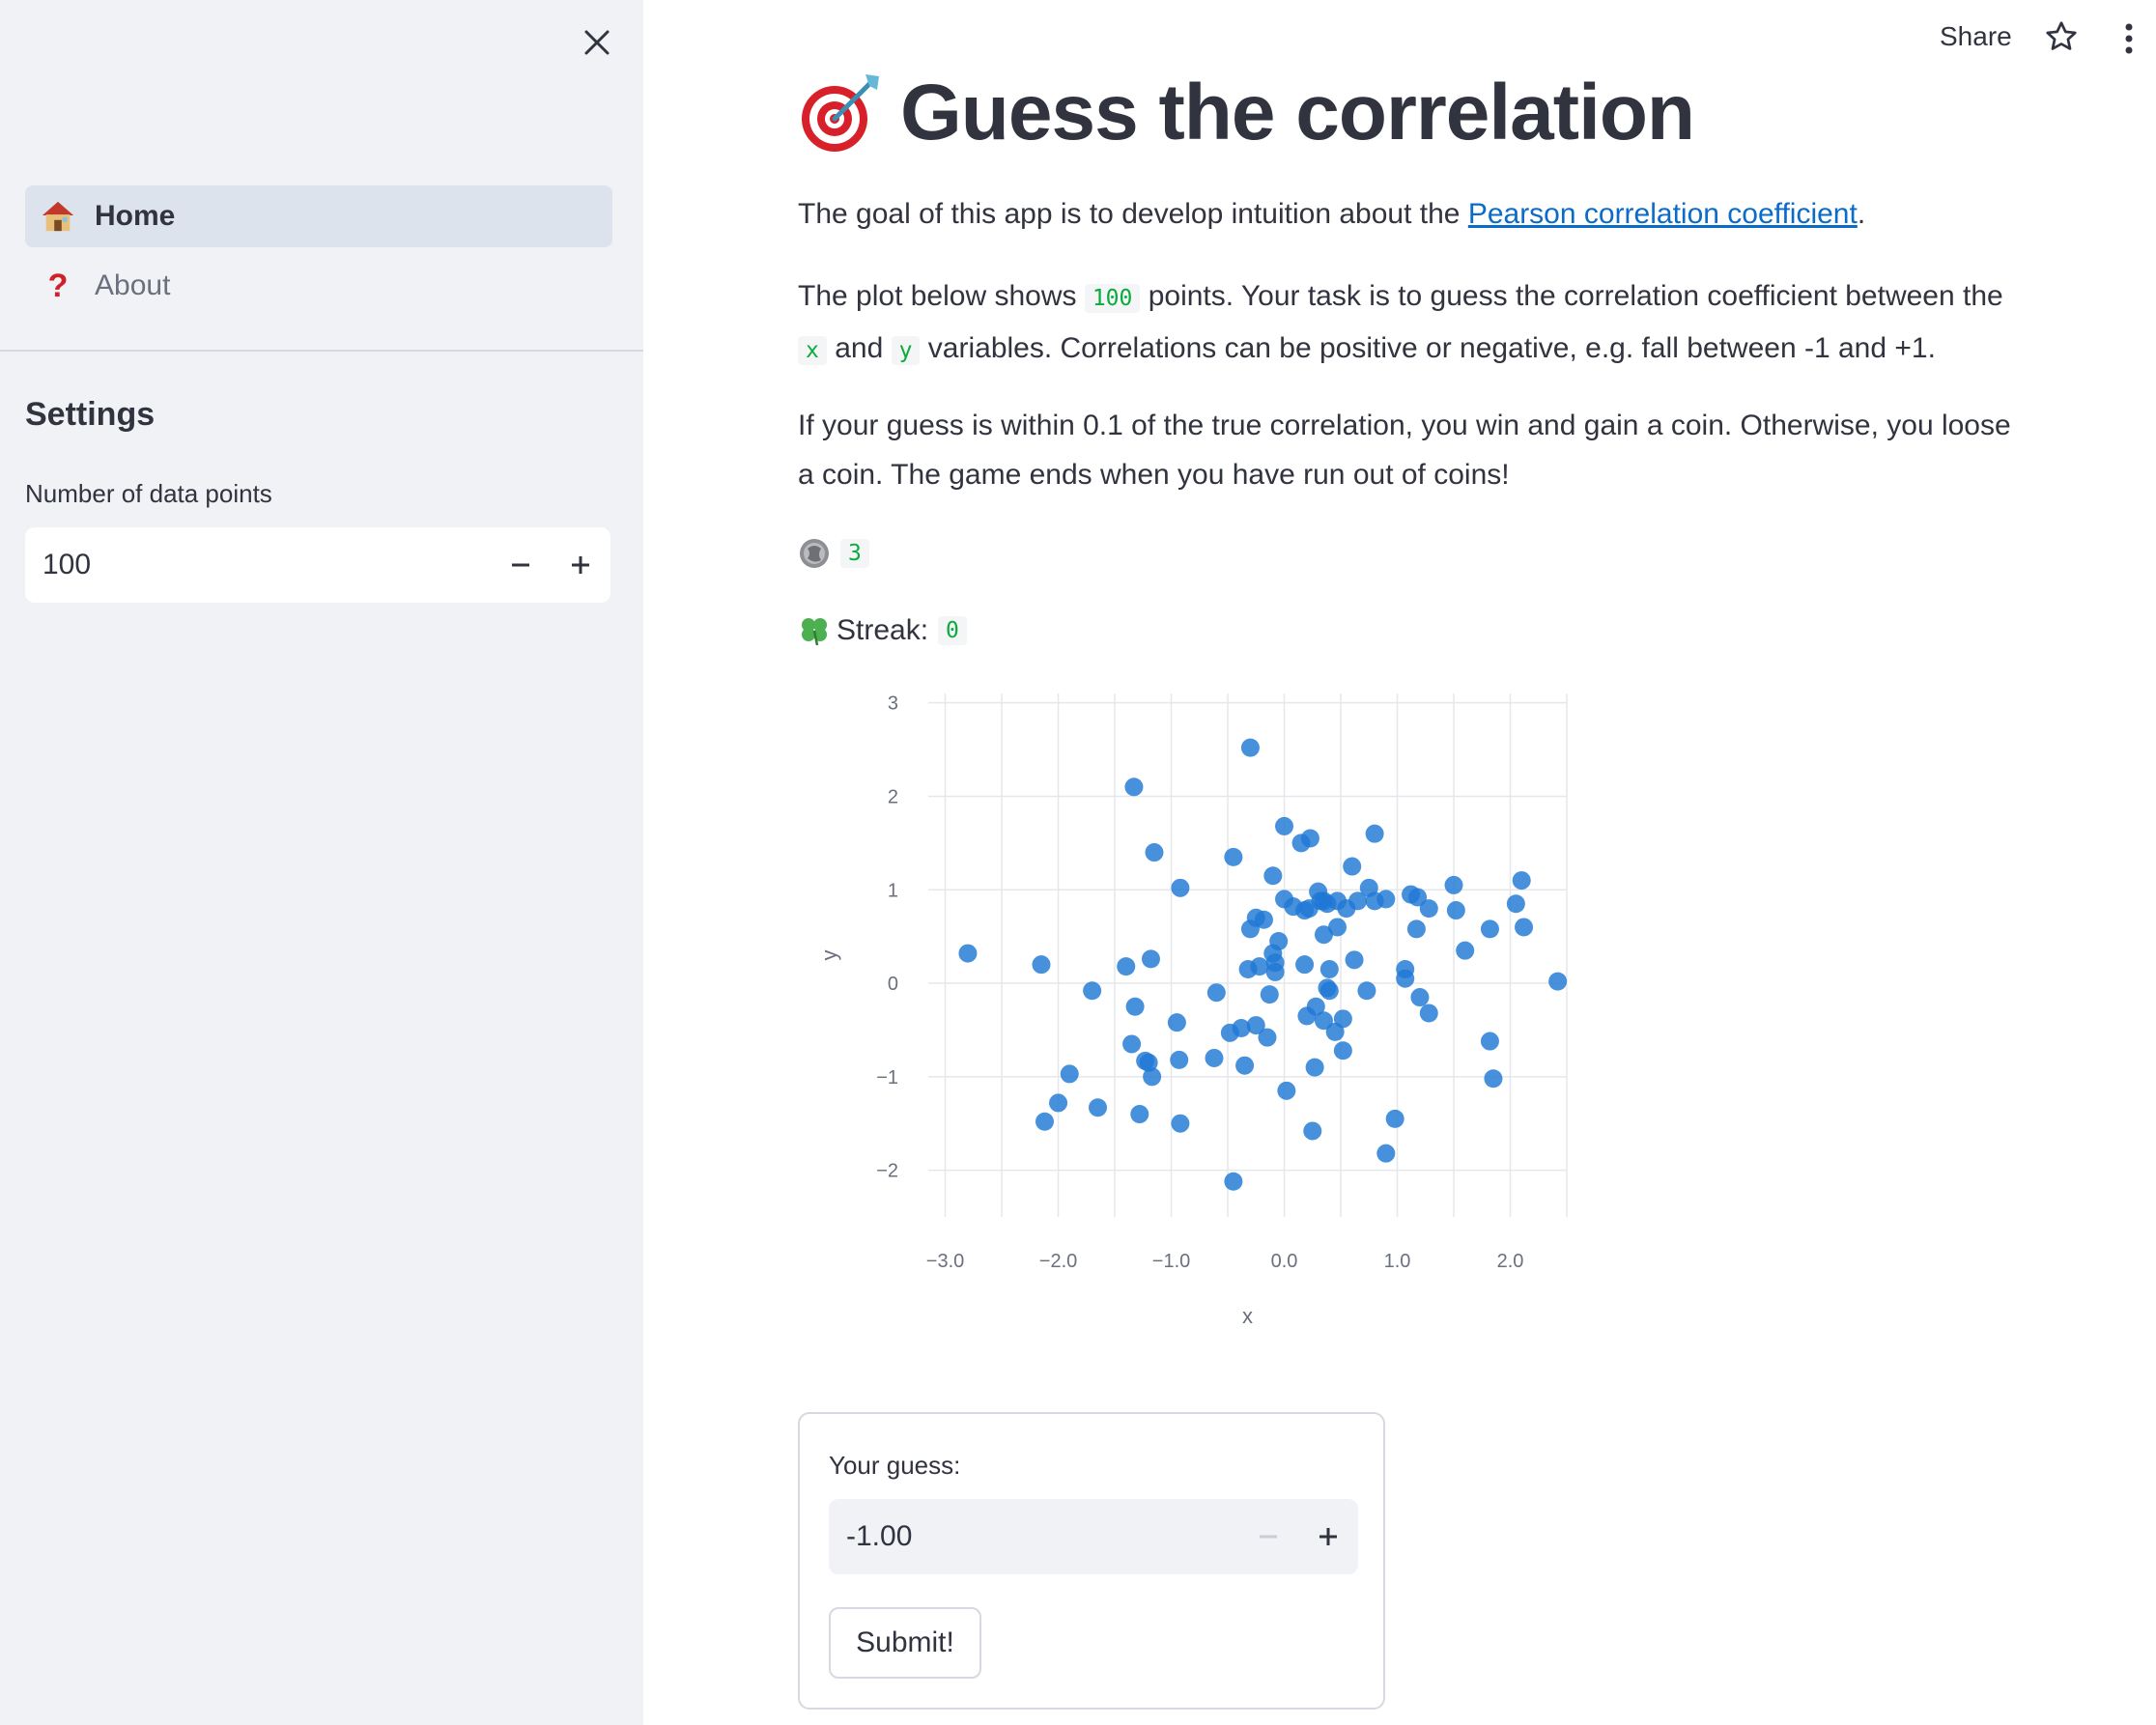 Image resolution: width=2156 pixels, height=1725 pixels. I want to click on house-icon, so click(58, 216).